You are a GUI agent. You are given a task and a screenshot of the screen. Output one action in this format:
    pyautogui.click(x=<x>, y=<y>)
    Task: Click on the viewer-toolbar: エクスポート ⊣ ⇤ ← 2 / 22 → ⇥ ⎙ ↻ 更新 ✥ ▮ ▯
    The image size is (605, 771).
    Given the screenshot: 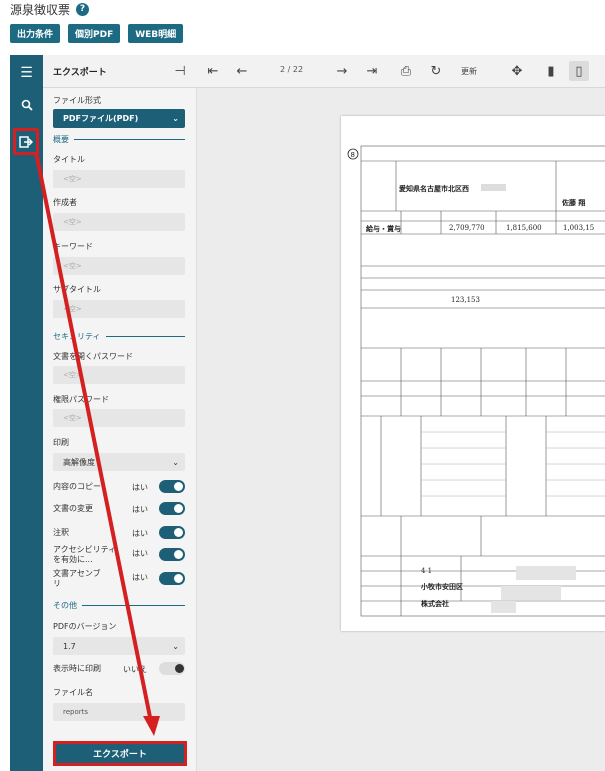 What is the action you would take?
    pyautogui.click(x=307, y=71)
    